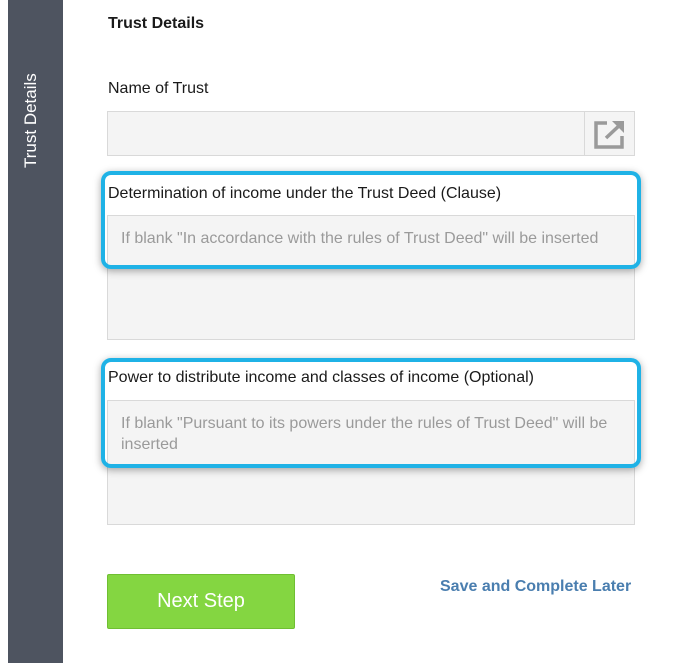 This screenshot has width=689, height=663. I want to click on name-of-trust-input, so click(371, 133).